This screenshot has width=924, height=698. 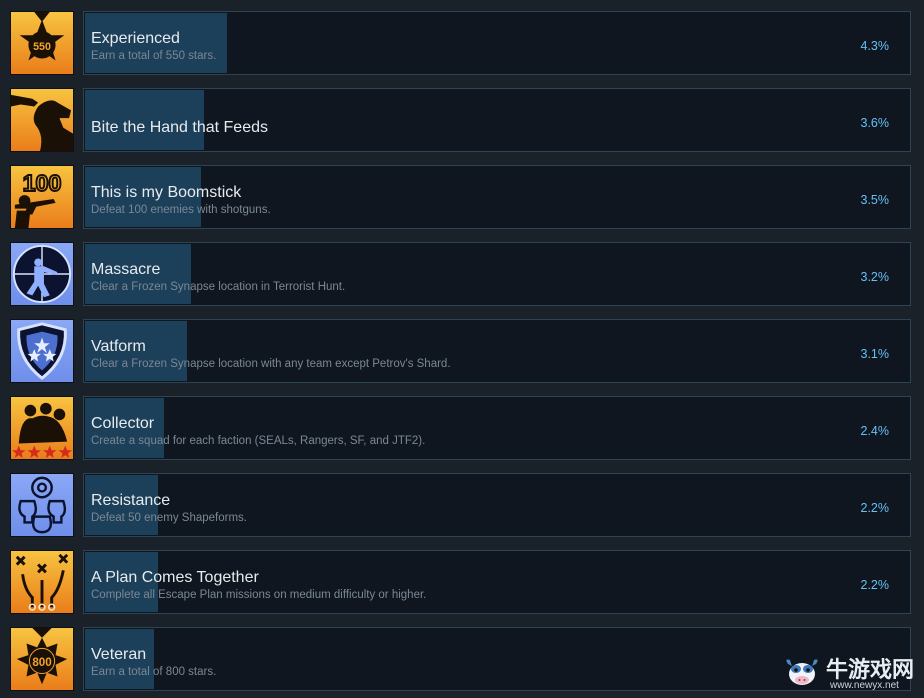 What do you see at coordinates (42, 197) in the screenshot?
I see `shotgun-100-icon: 100` at bounding box center [42, 197].